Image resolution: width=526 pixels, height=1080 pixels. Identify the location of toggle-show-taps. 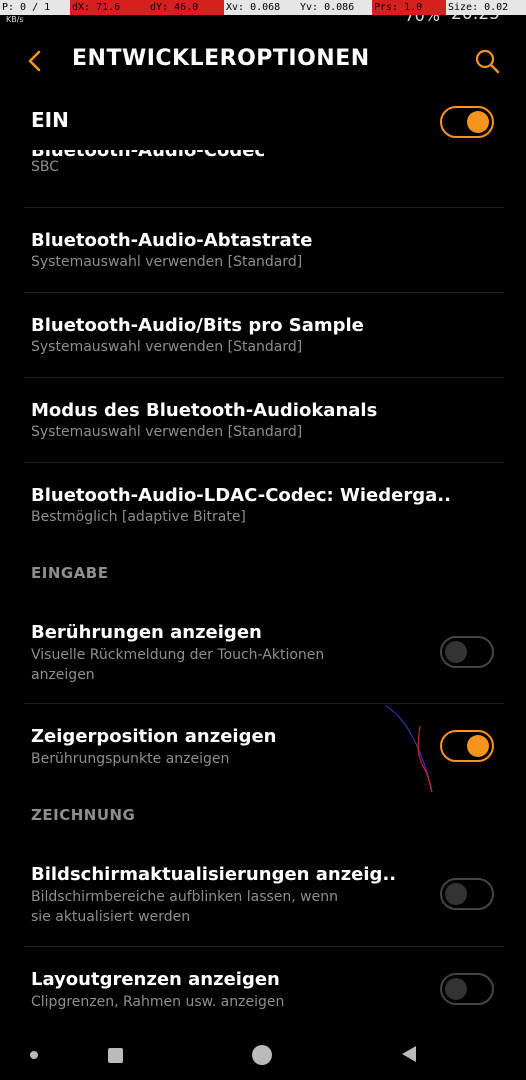
(467, 652).